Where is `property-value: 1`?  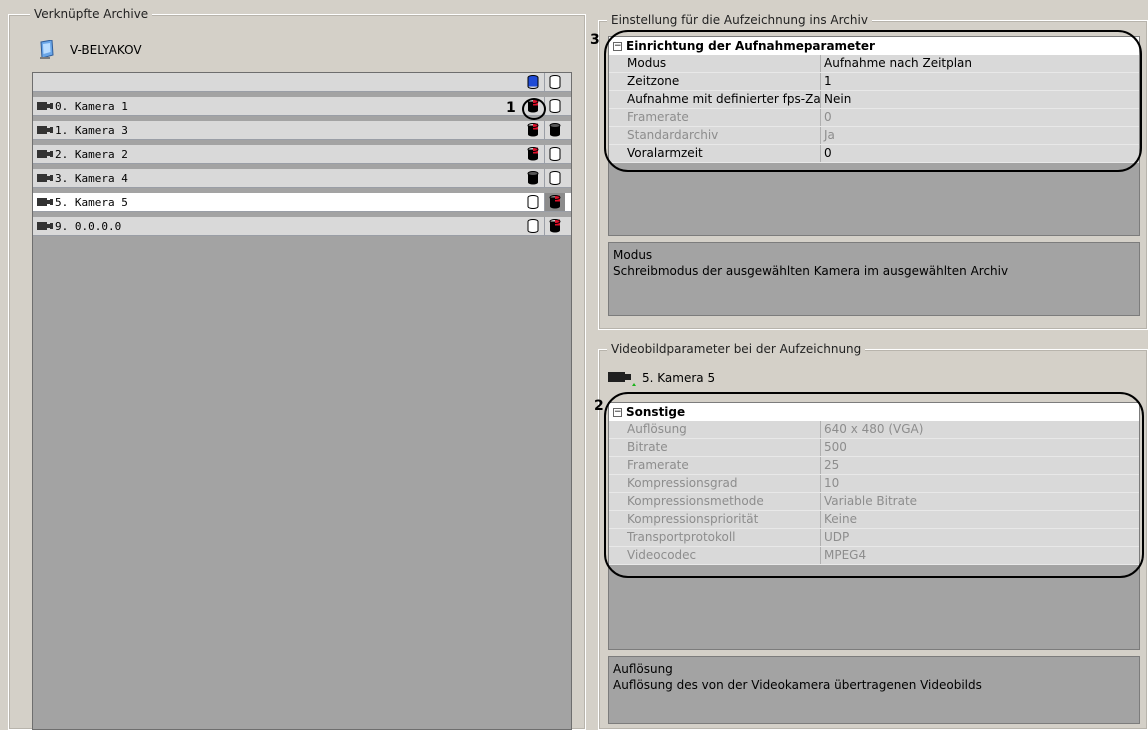 property-value: 1 is located at coordinates (980, 81).